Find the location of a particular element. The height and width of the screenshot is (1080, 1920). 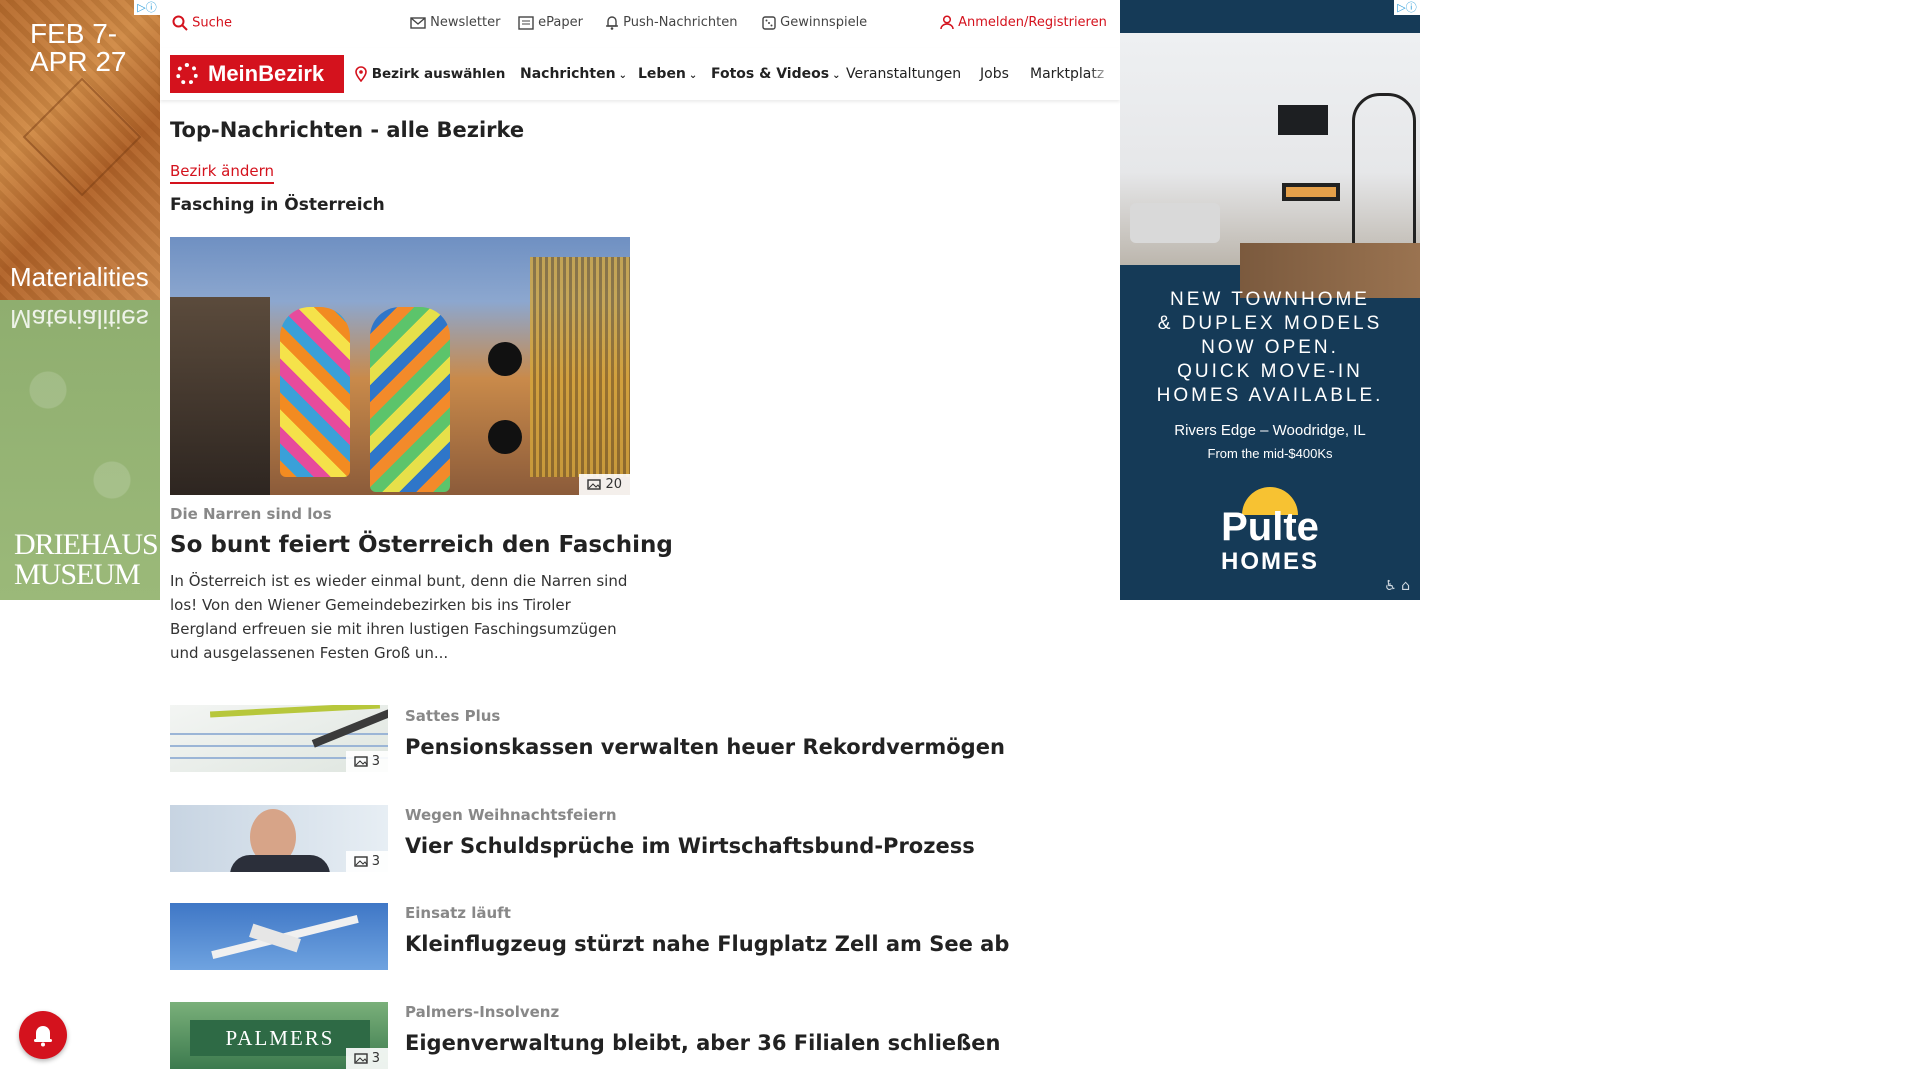

section-heading: Fasching in Österreich is located at coordinates (277, 205).